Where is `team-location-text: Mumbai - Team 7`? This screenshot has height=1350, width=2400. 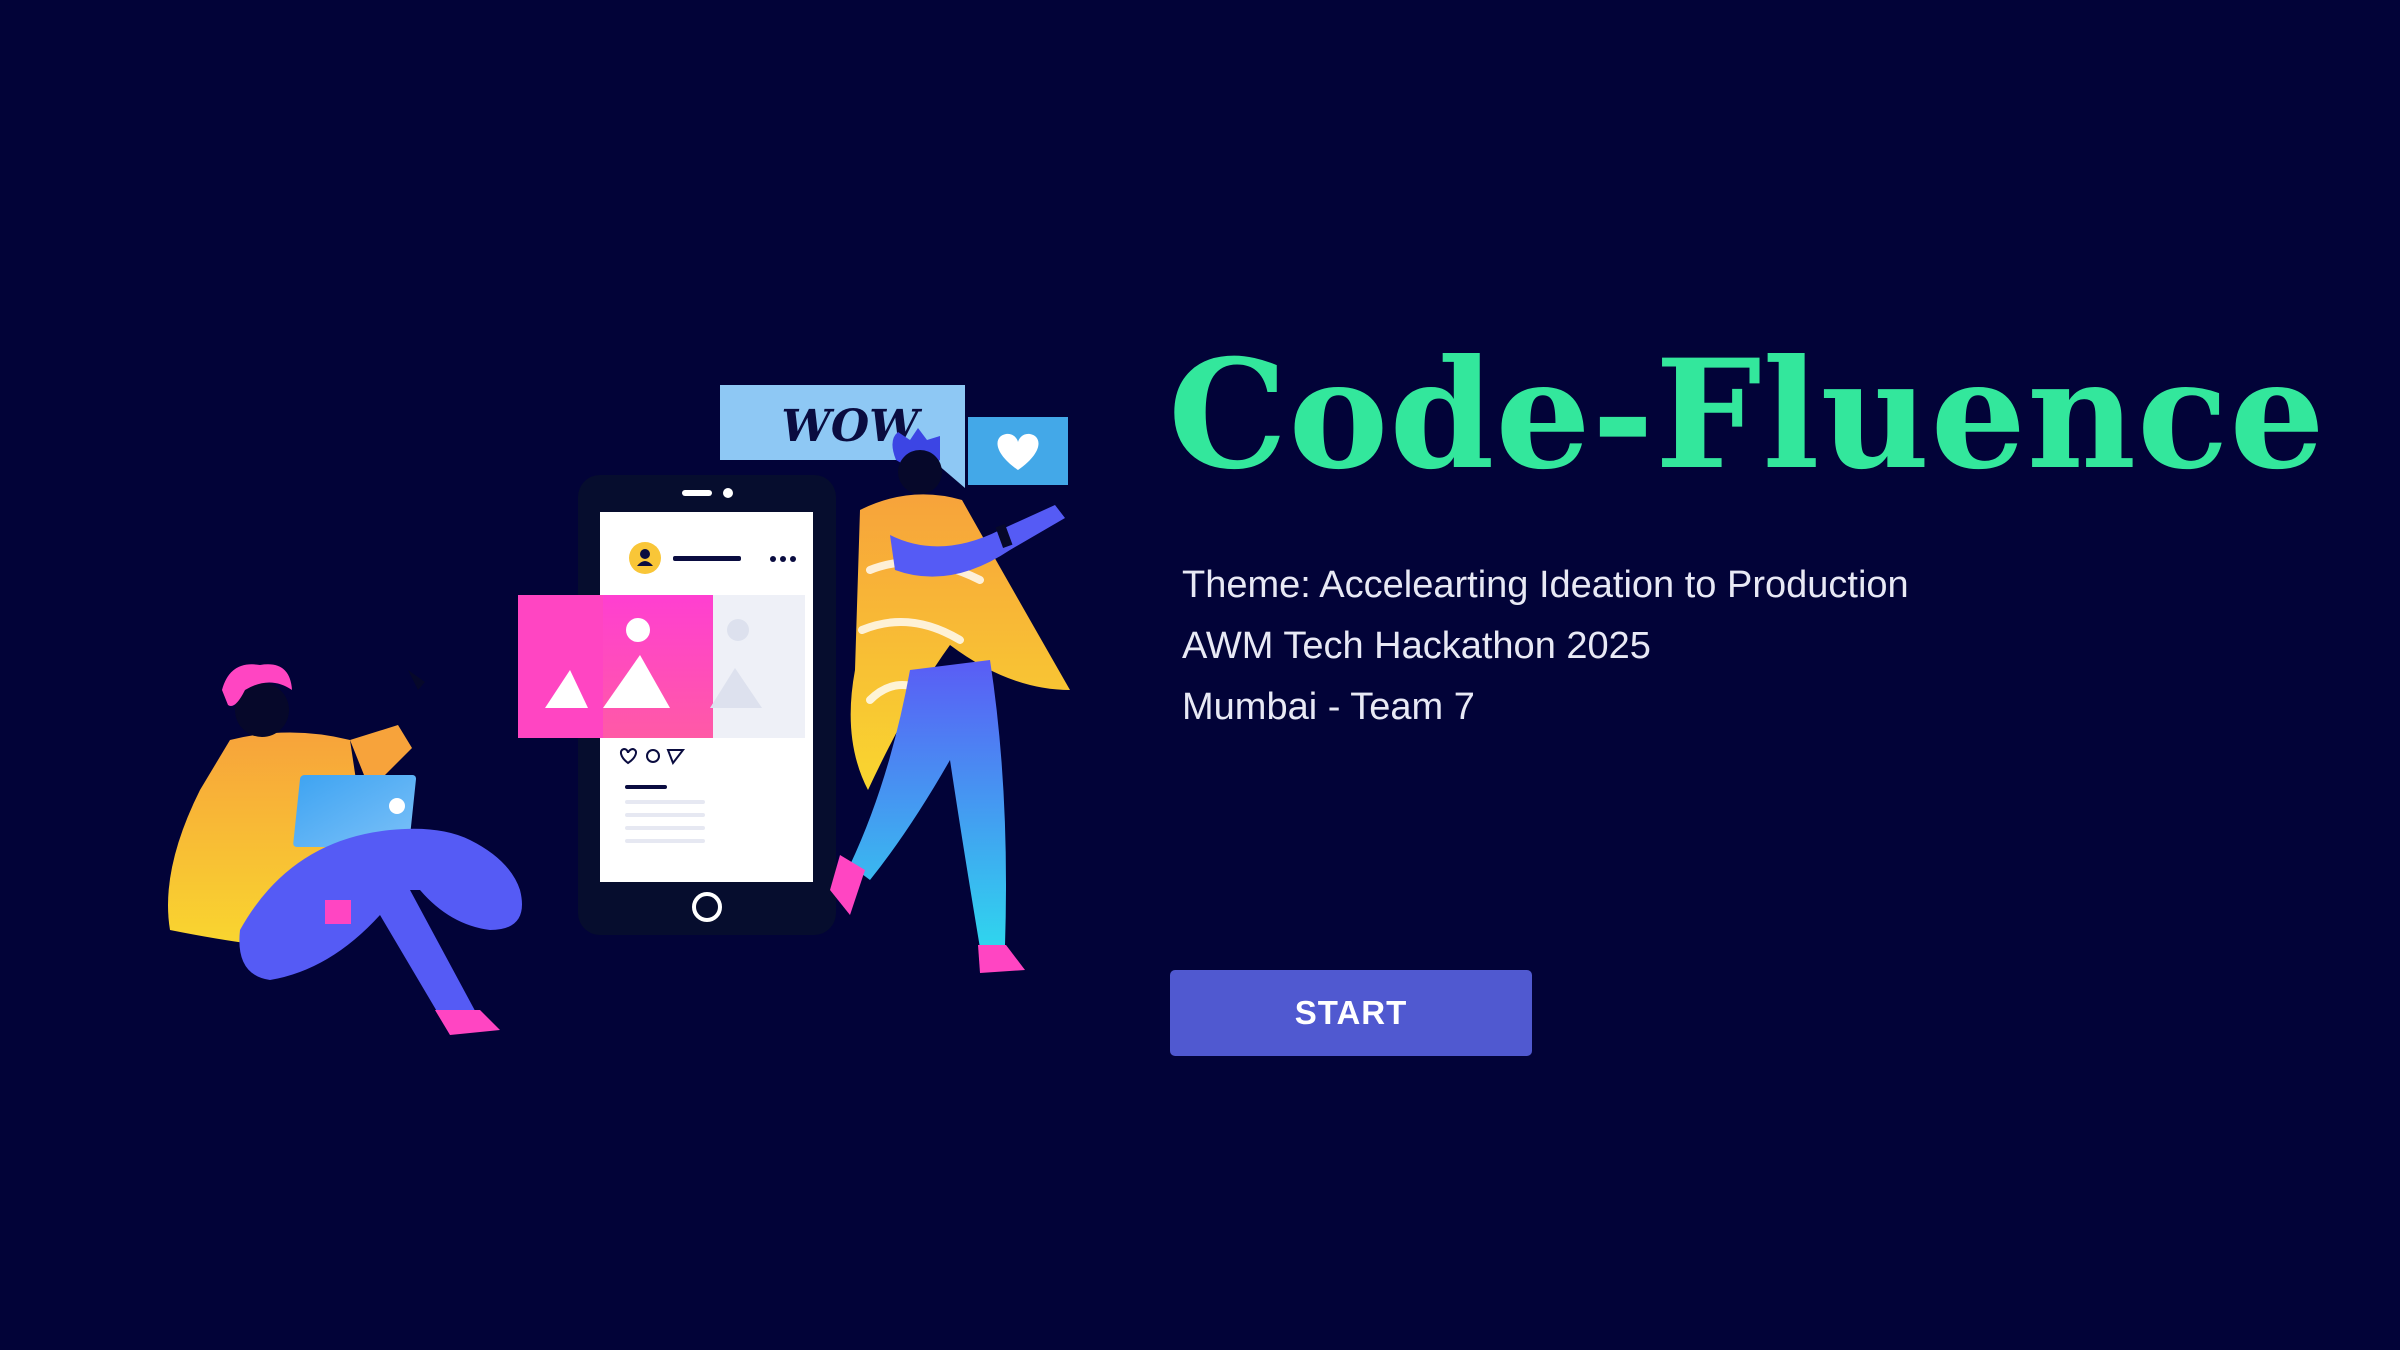 team-location-text: Mumbai - Team 7 is located at coordinates (1328, 707).